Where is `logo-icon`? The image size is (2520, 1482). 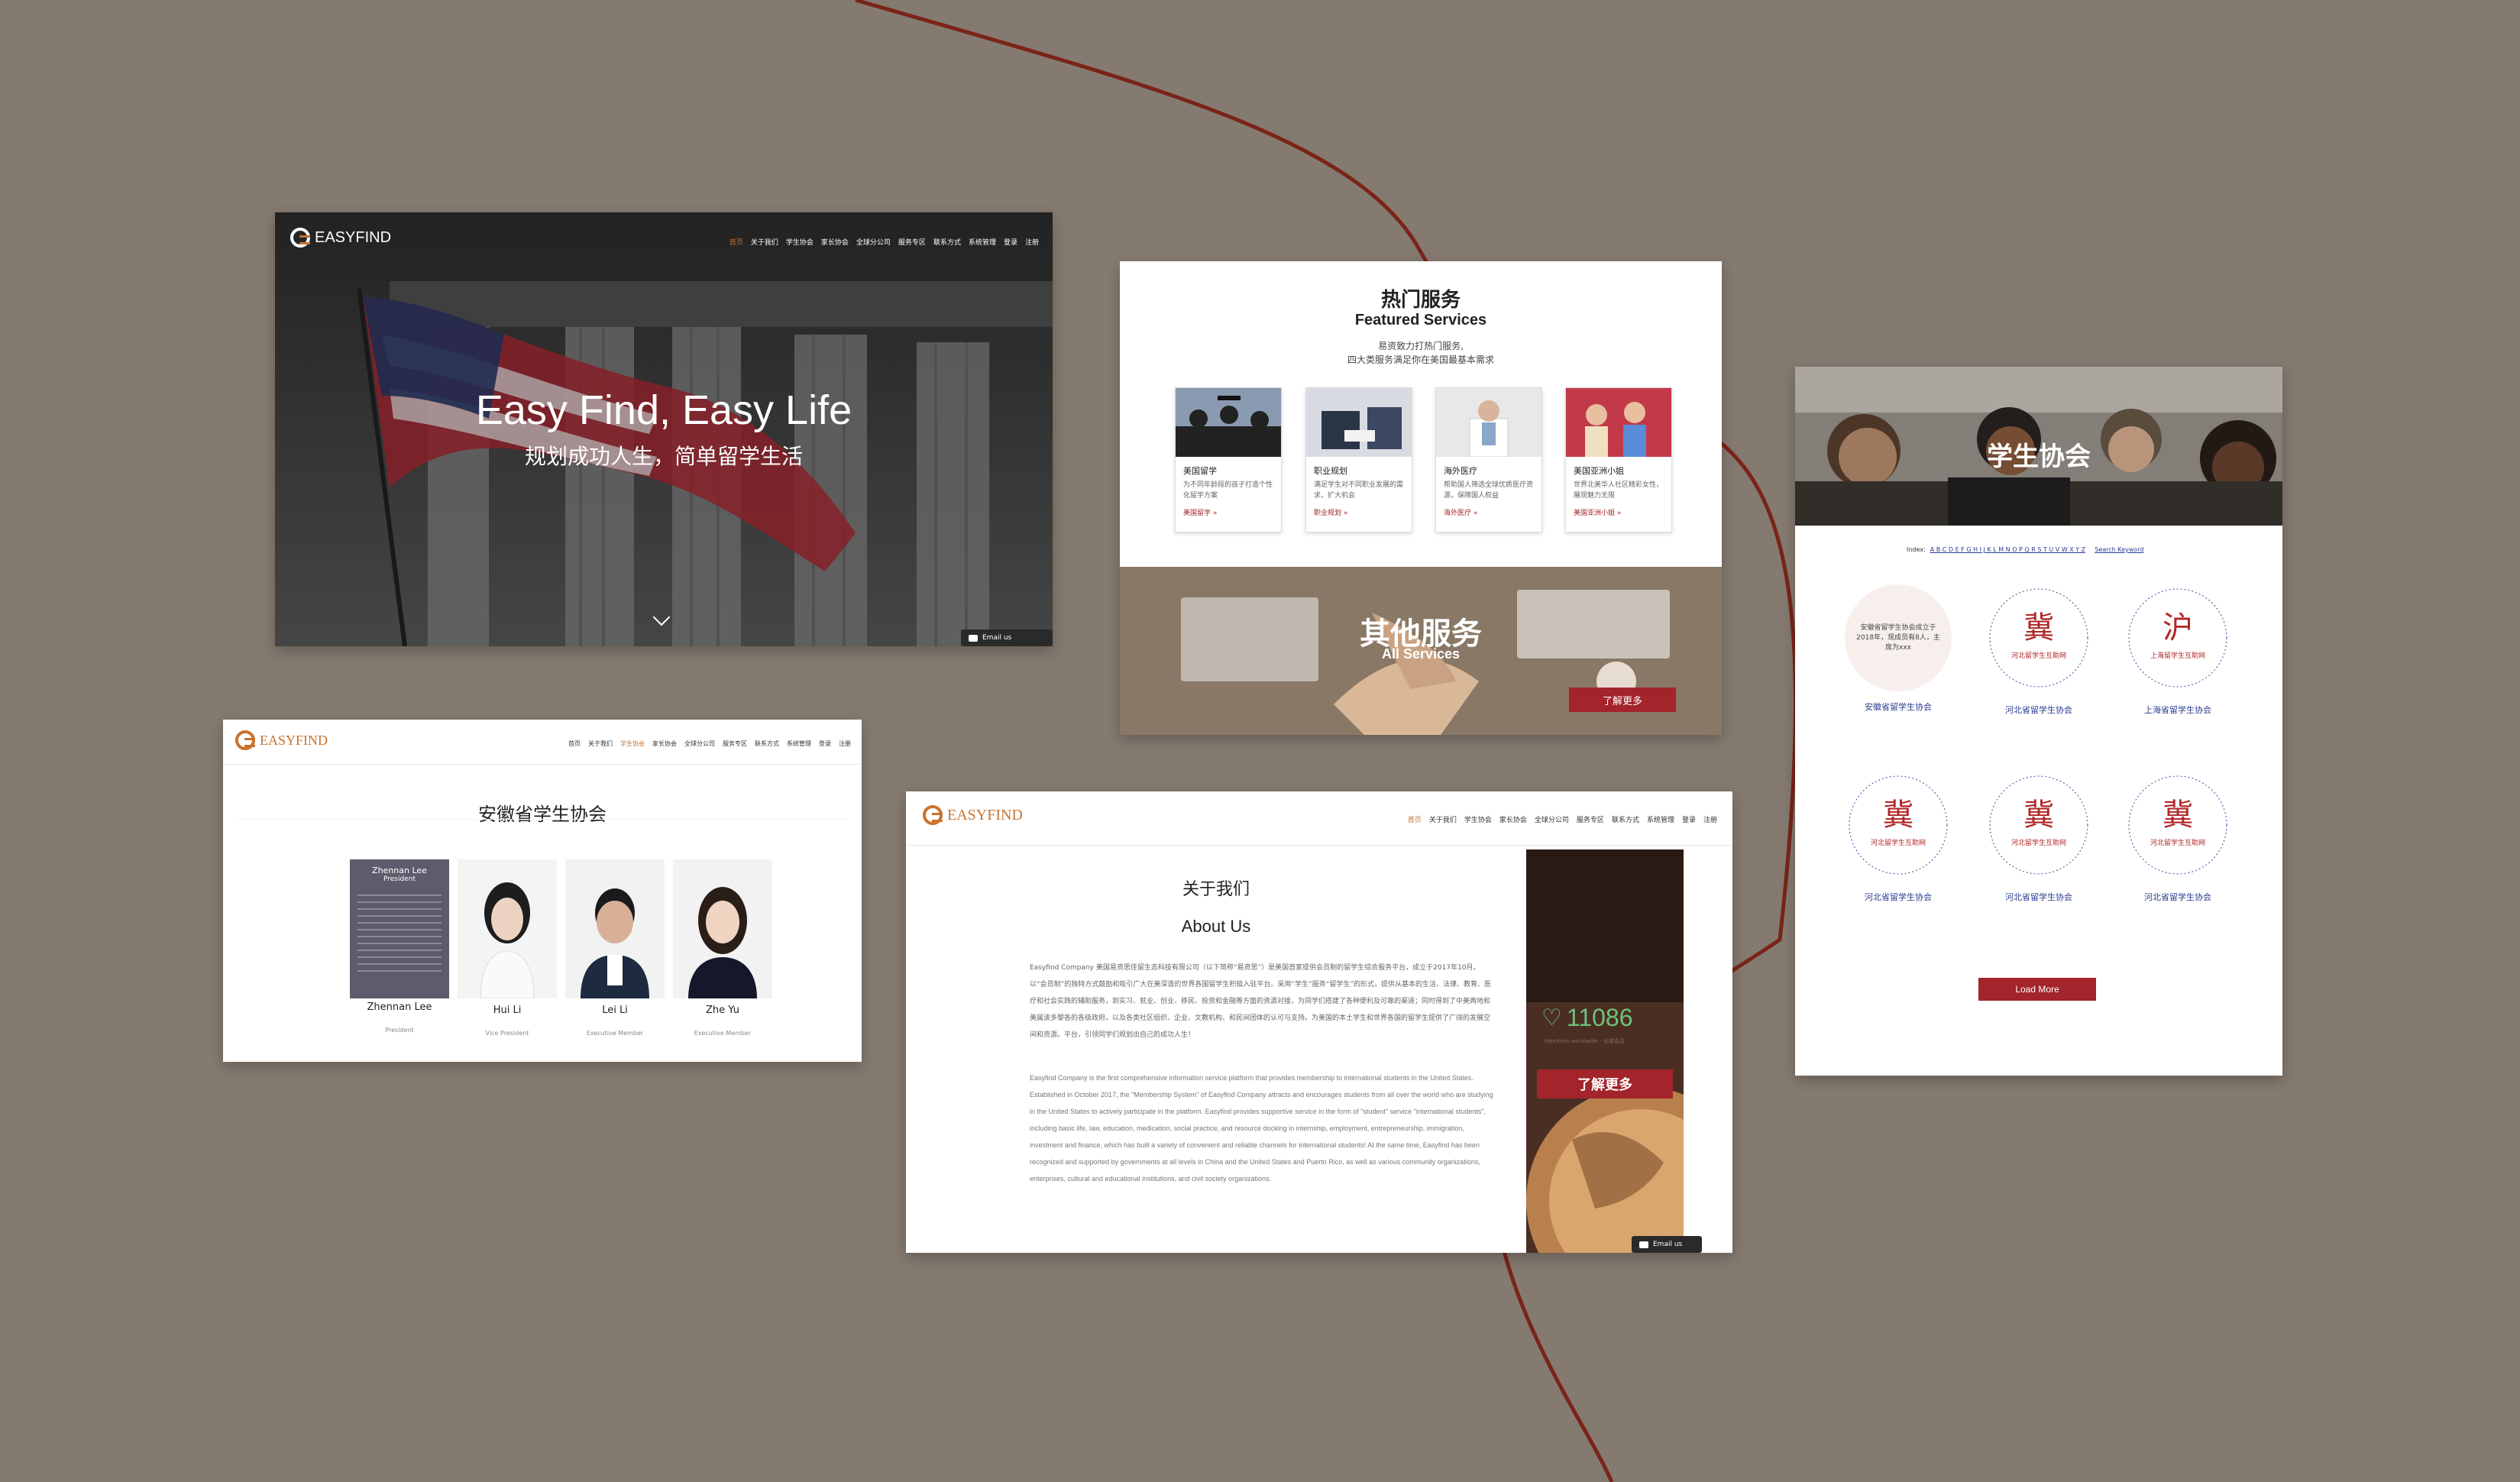
logo-icon is located at coordinates (300, 238).